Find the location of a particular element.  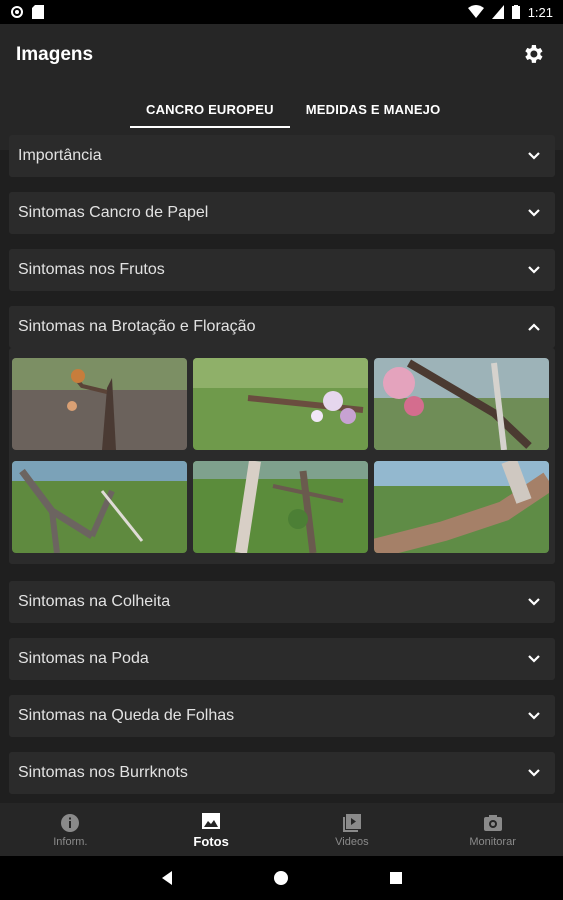

image-icon is located at coordinates (211, 821).